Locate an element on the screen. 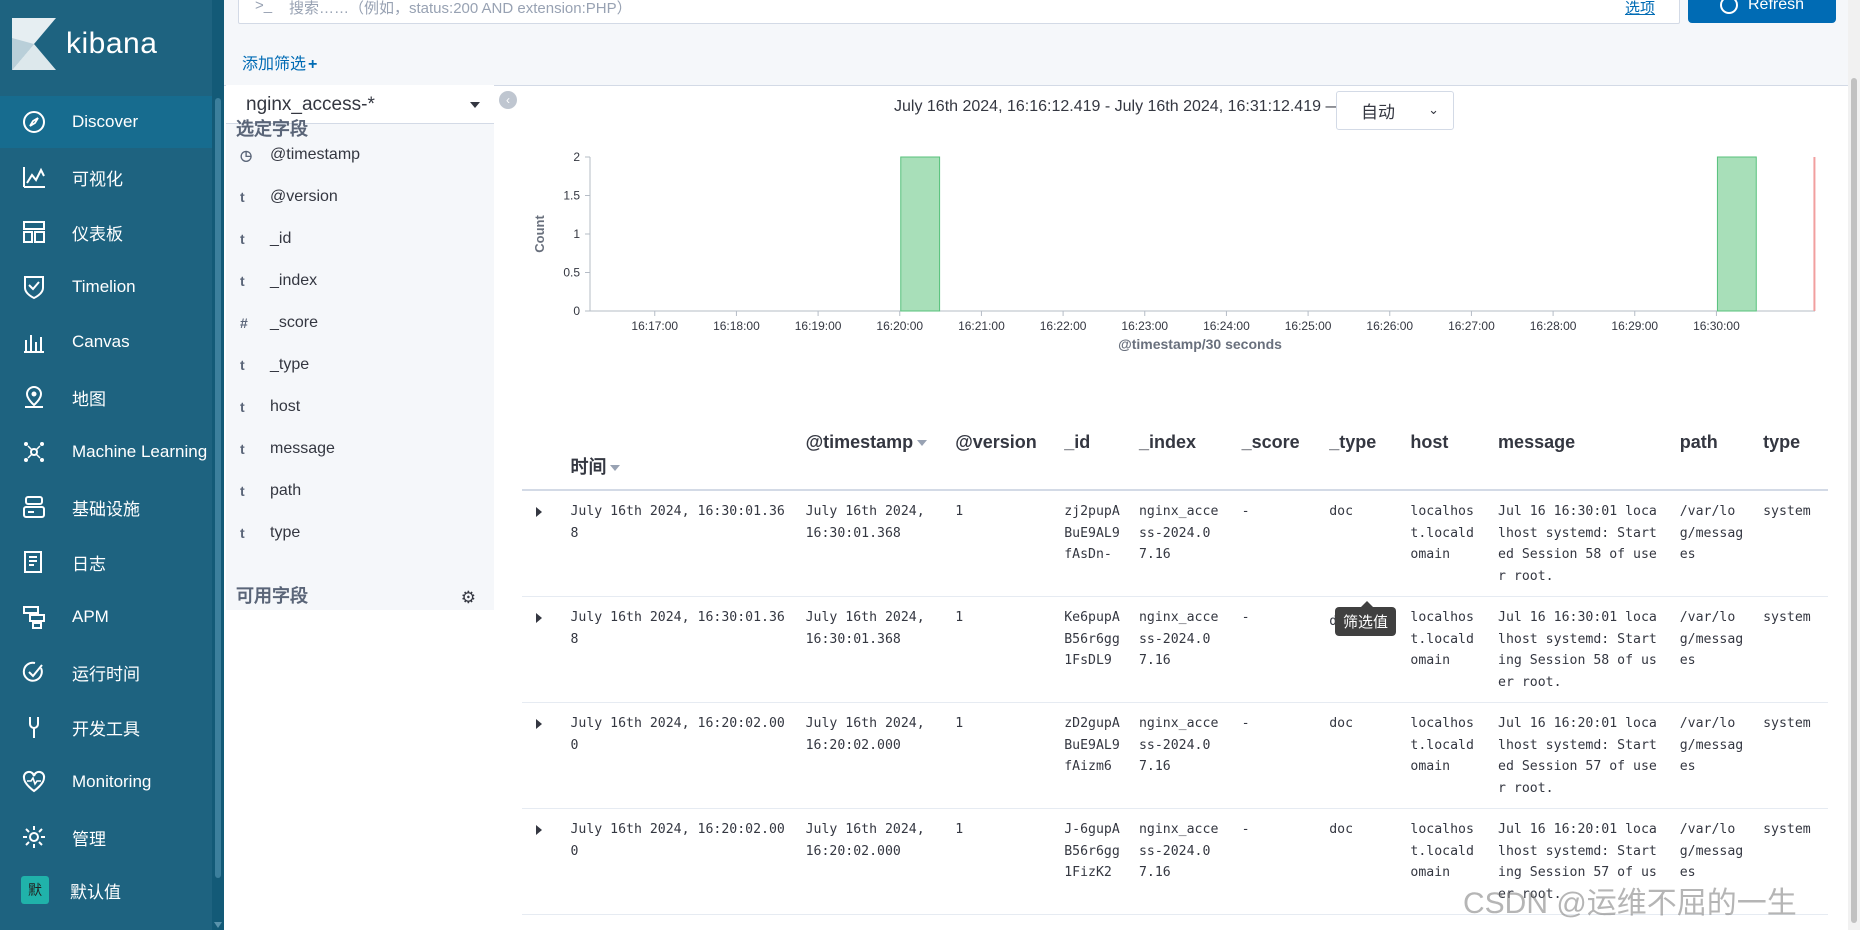 The height and width of the screenshot is (930, 1860). field-name: message is located at coordinates (302, 448).